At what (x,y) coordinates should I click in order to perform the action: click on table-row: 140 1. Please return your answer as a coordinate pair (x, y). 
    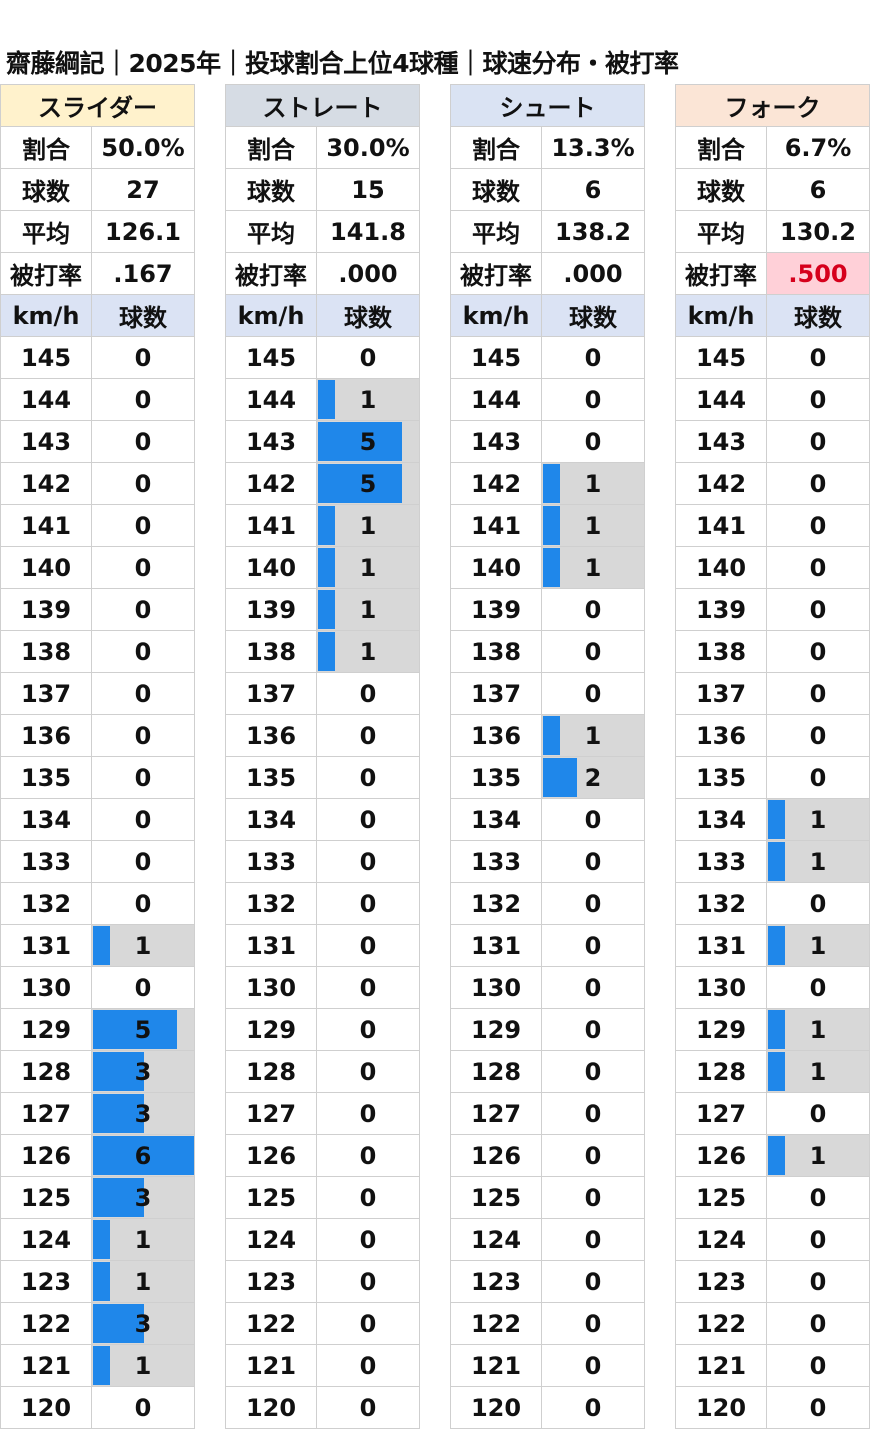
    Looking at the image, I should click on (547, 567).